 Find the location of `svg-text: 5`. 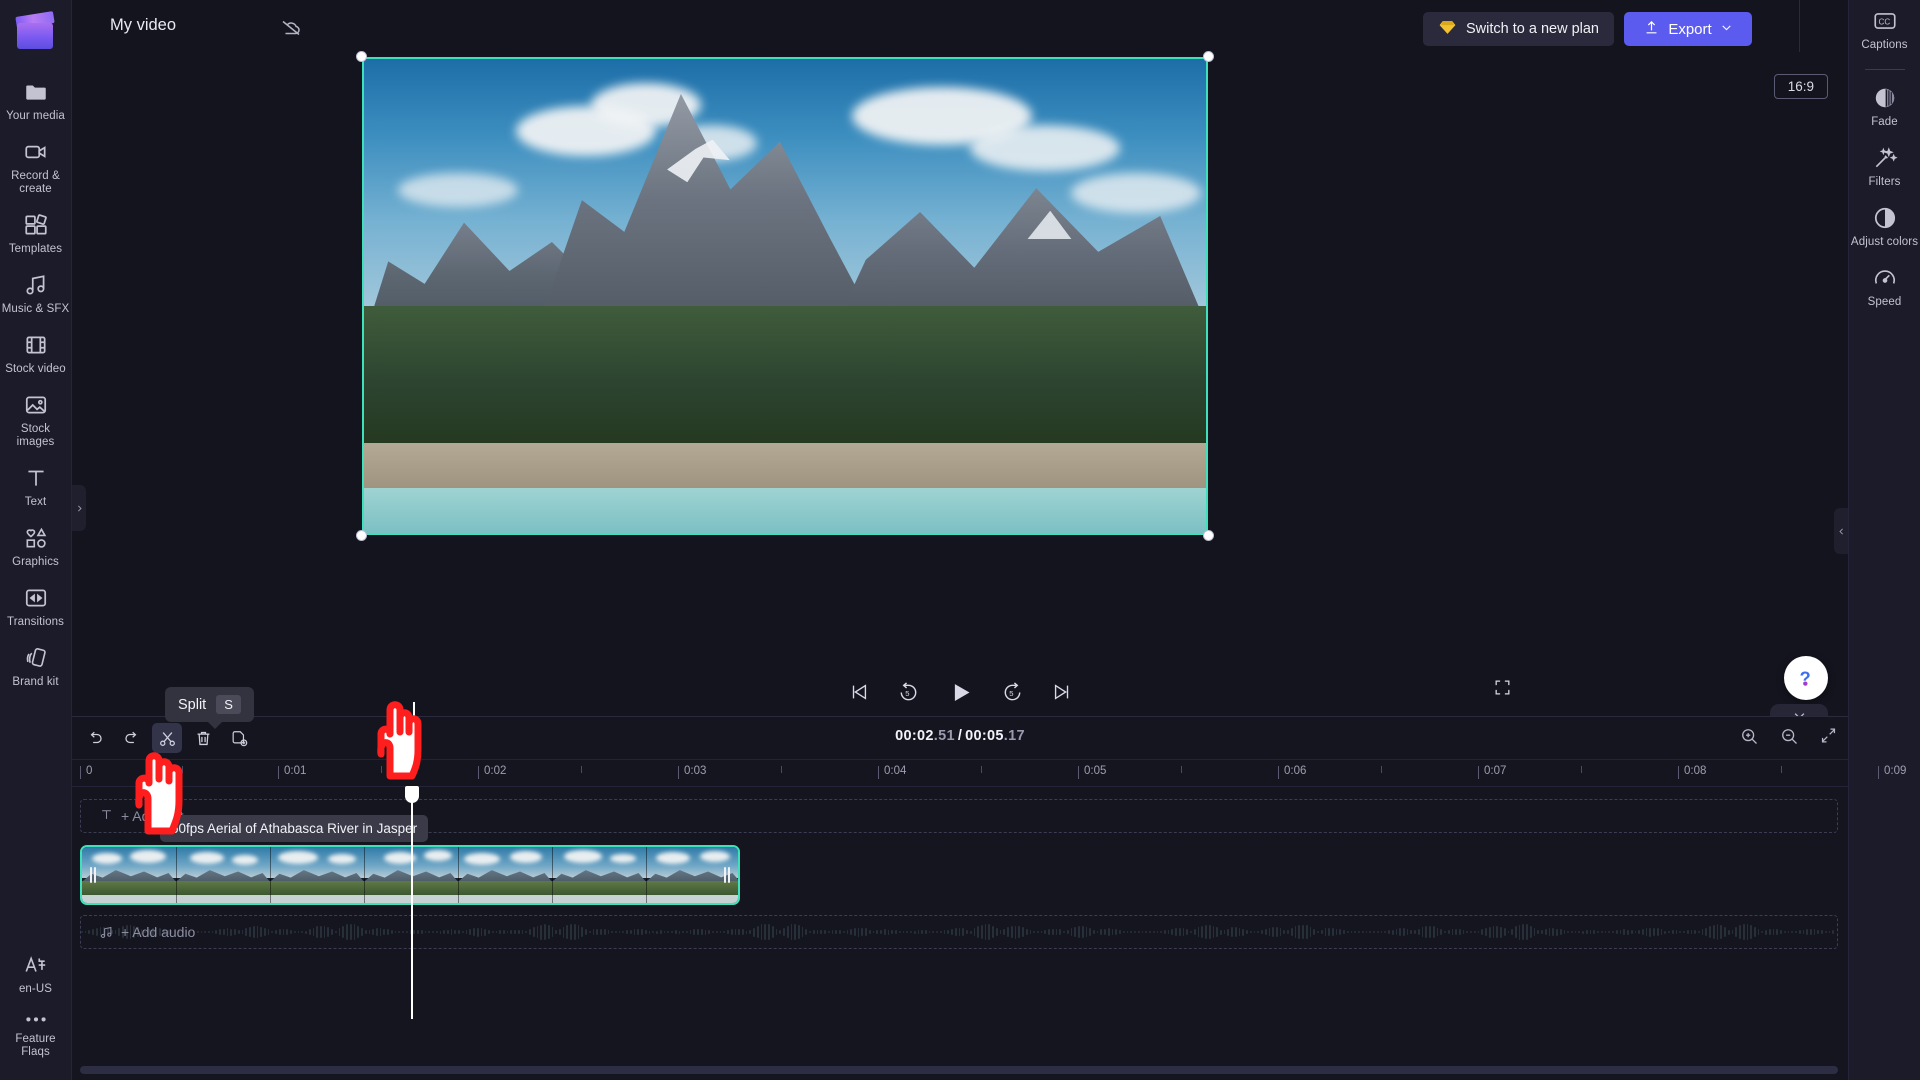

svg-text: 5 is located at coordinates (907, 693).